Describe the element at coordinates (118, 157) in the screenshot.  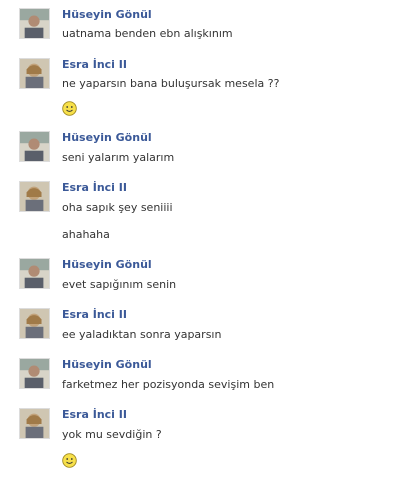
I see `message-text: seni yalarım yalarım` at that location.